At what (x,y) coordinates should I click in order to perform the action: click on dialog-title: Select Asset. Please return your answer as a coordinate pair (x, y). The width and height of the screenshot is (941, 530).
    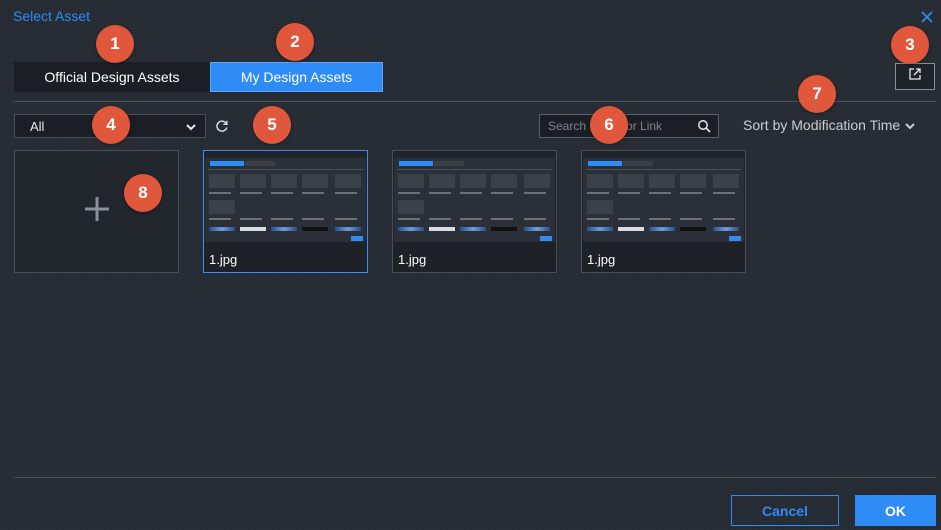
    Looking at the image, I should click on (52, 16).